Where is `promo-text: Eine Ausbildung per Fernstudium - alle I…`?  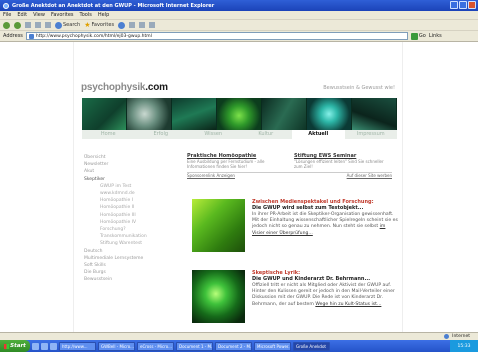
promo-text: Eine Ausbildung per Fernstudium - alle I… is located at coordinates (226, 164).